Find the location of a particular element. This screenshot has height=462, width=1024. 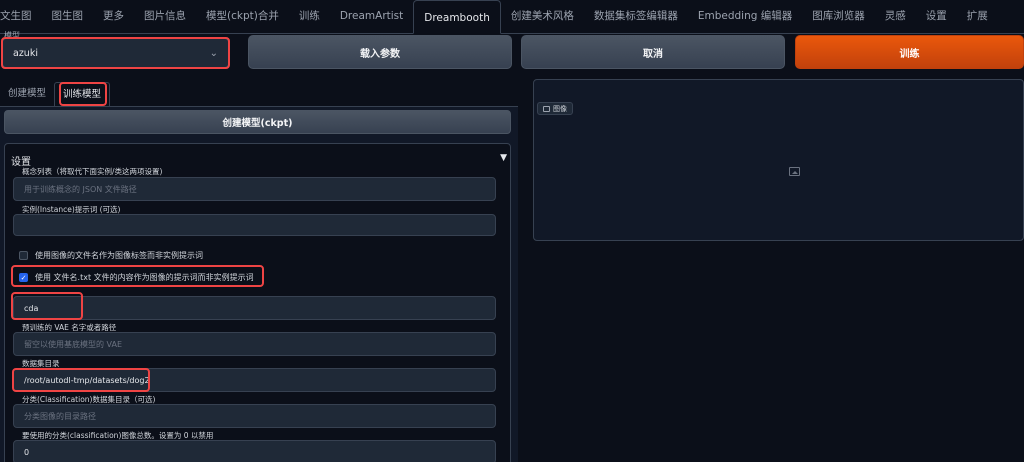

use-filename-label: 使用图像的文件名作为图像标签而非实例提示词 is located at coordinates (119, 255).